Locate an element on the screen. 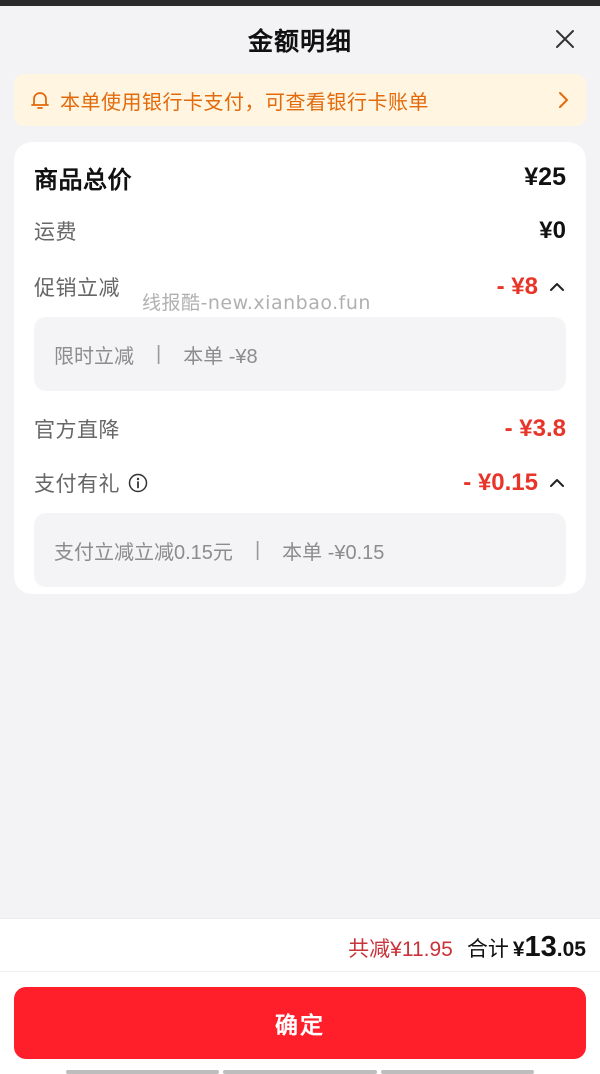  official-drop-row: 官方直降 - ¥3.8 is located at coordinates (300, 429).